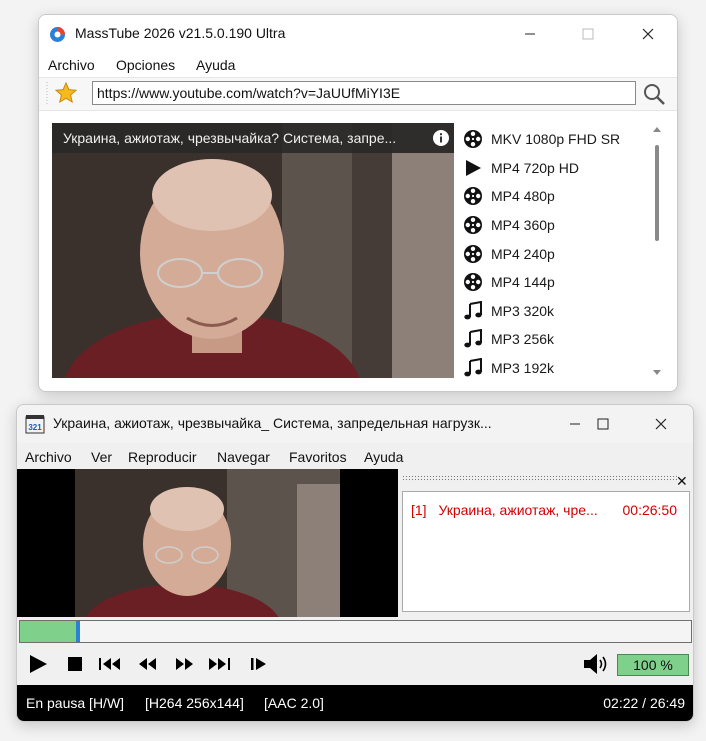  Describe the element at coordinates (47, 94) in the screenshot. I see `toolbar-grip` at that location.